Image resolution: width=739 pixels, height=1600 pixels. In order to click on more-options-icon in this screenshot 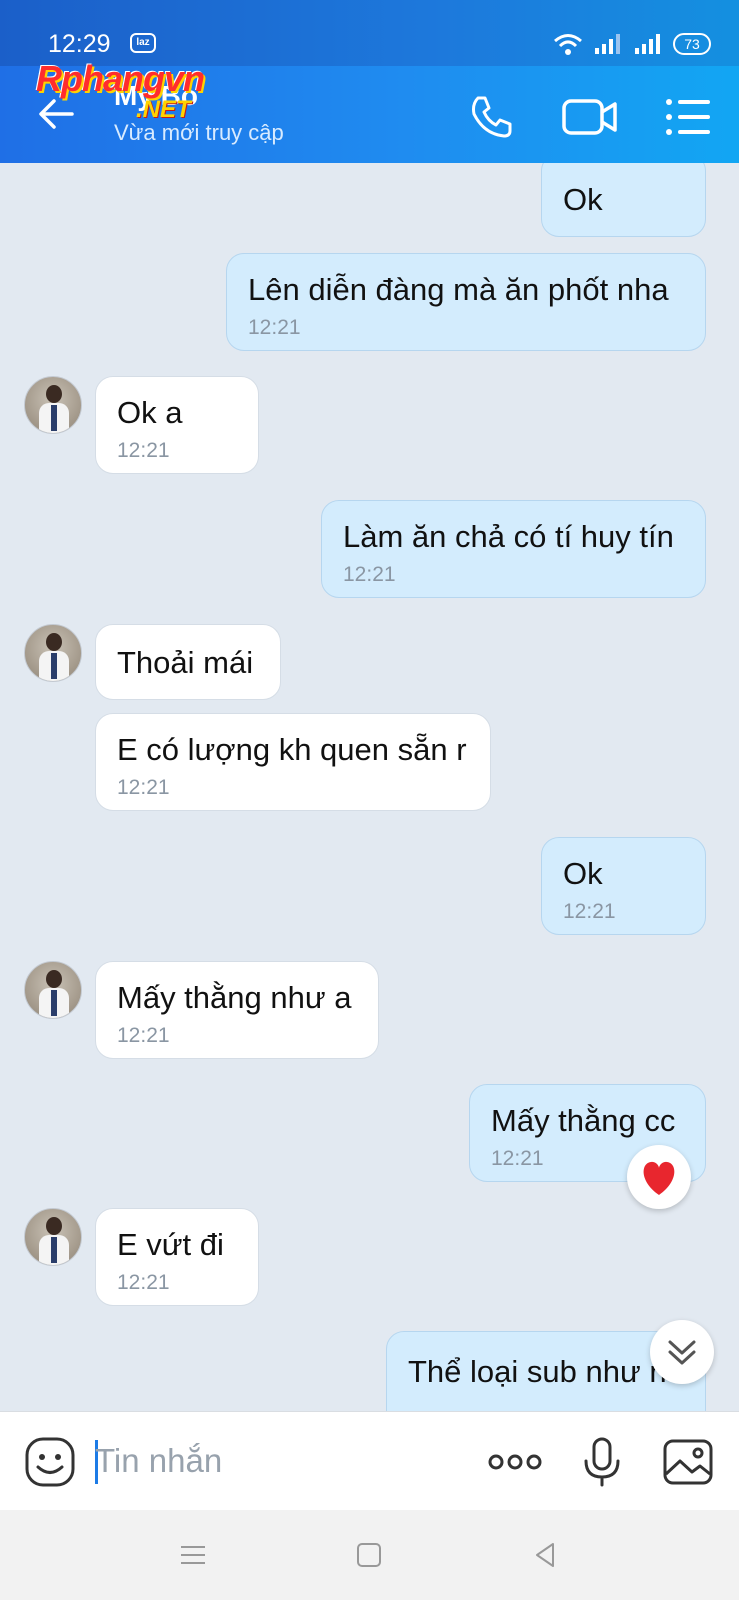, I will do `click(515, 1462)`.